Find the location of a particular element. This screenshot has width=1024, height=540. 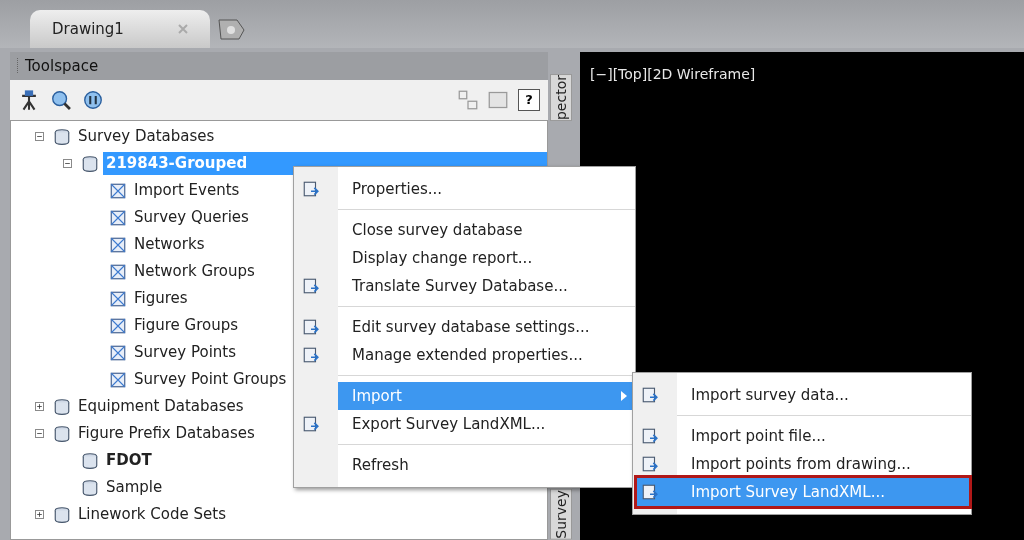

document-tab: Drawing1 is located at coordinates (120, 29).